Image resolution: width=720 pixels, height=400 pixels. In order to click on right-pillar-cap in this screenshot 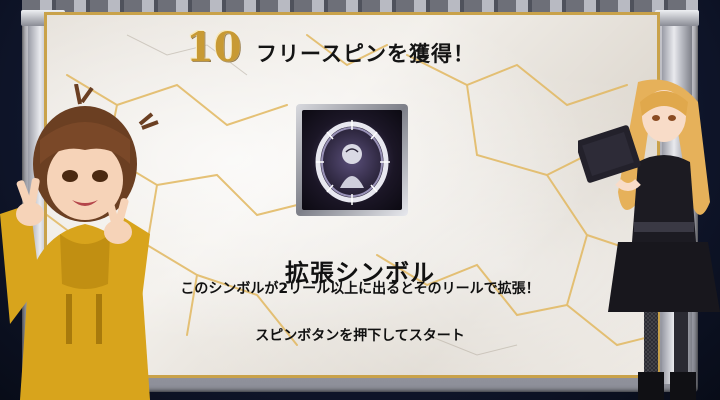, I will do `click(677, 18)`.